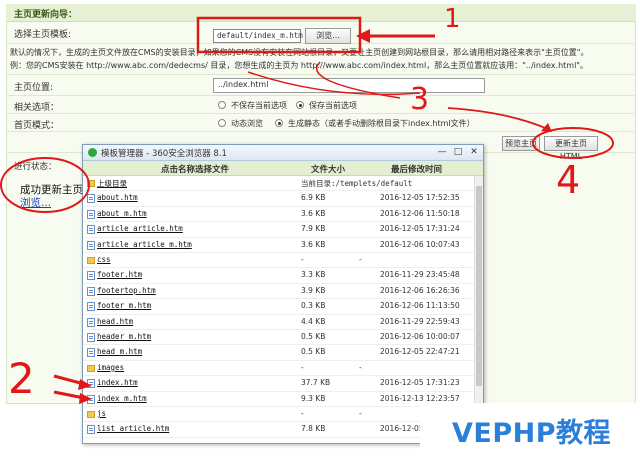 This screenshot has height=464, width=640. Describe the element at coordinates (117, 197) in the screenshot. I see `file-name-link: about.htm` at that location.